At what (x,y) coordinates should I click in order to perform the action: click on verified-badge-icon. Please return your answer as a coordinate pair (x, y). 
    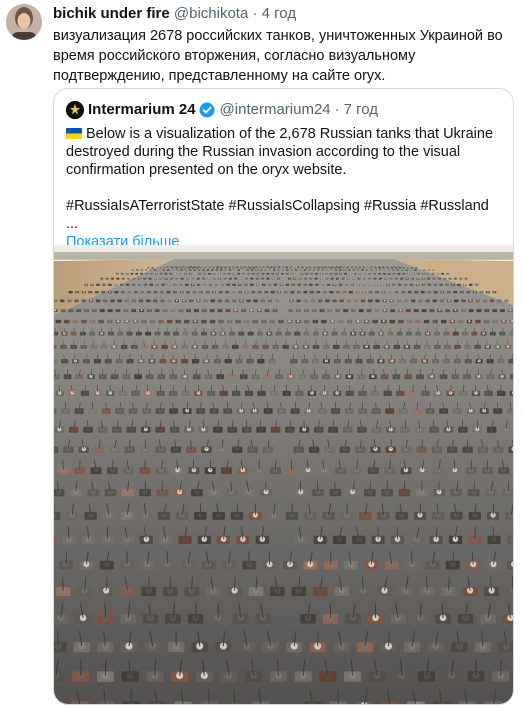
    Looking at the image, I should click on (207, 110).